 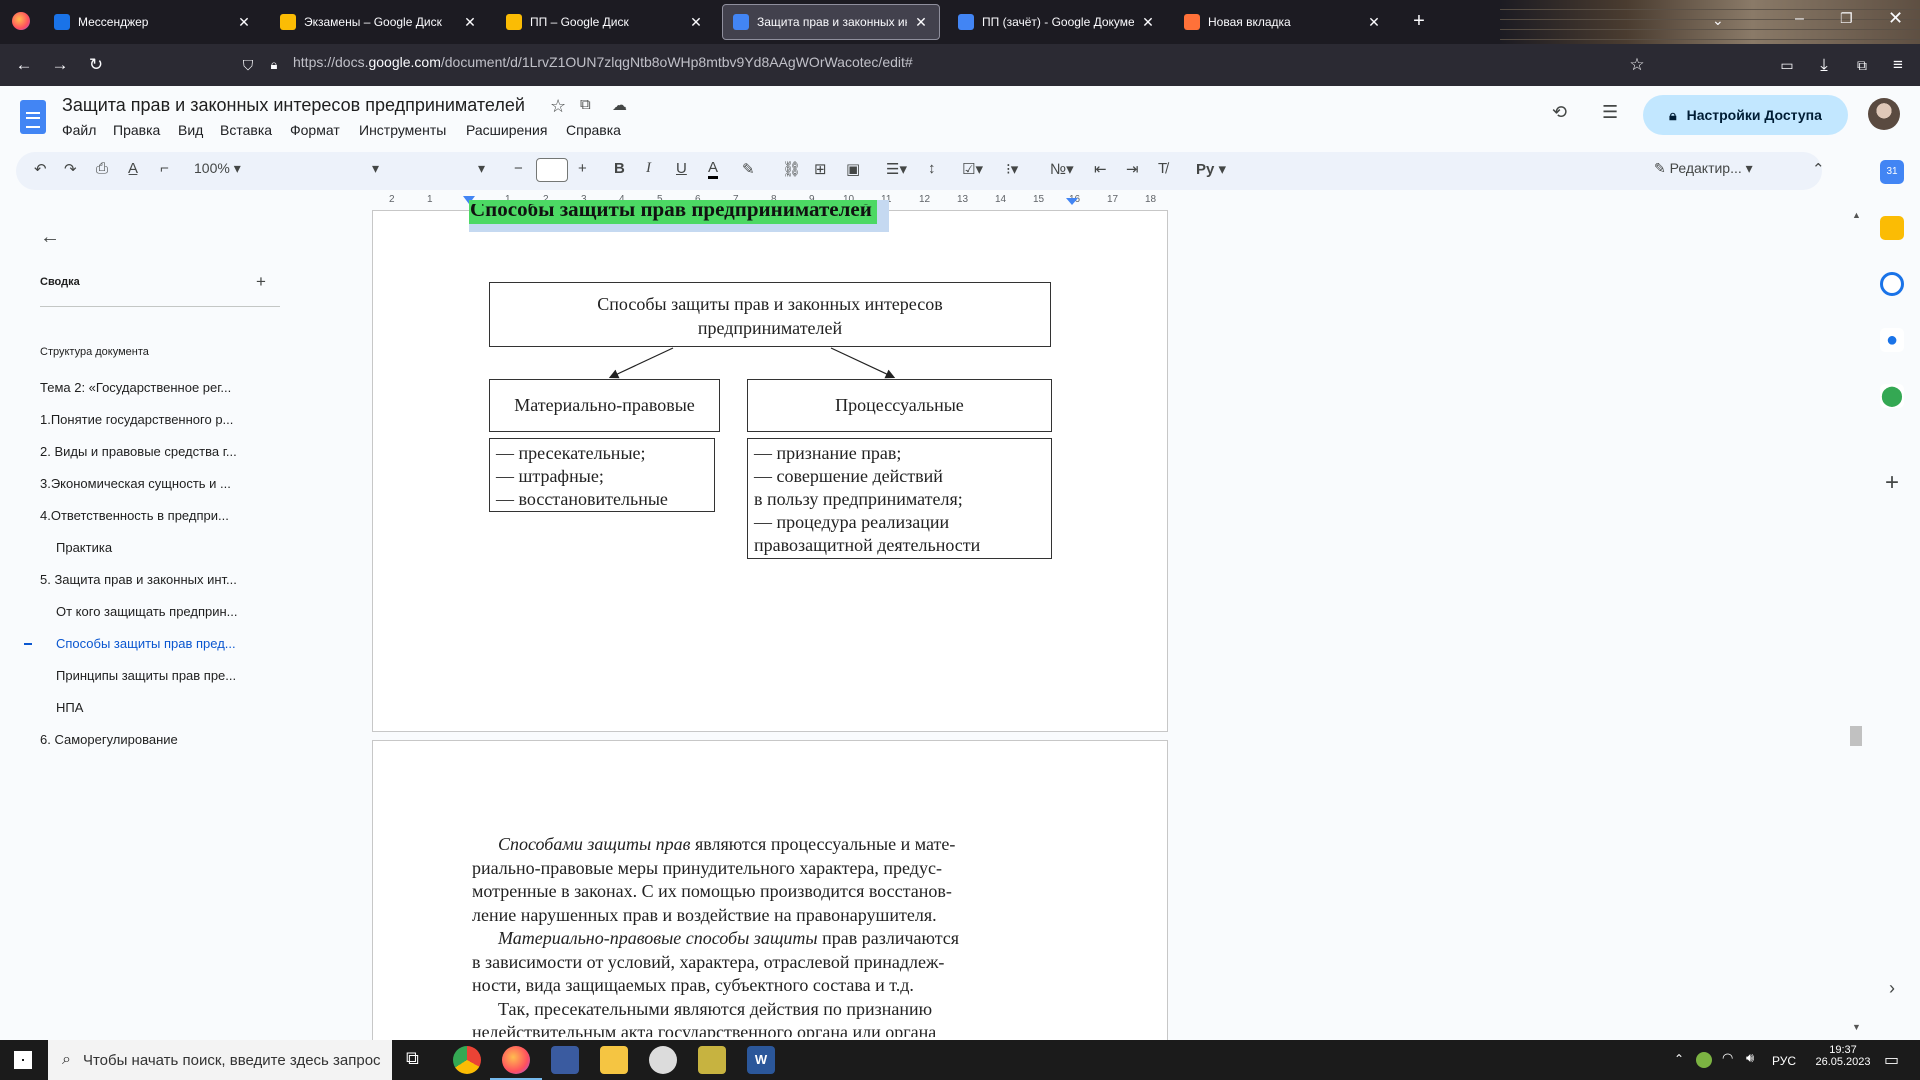 What do you see at coordinates (820, 169) in the screenshot?
I see `add-comment-icon: ⊞` at bounding box center [820, 169].